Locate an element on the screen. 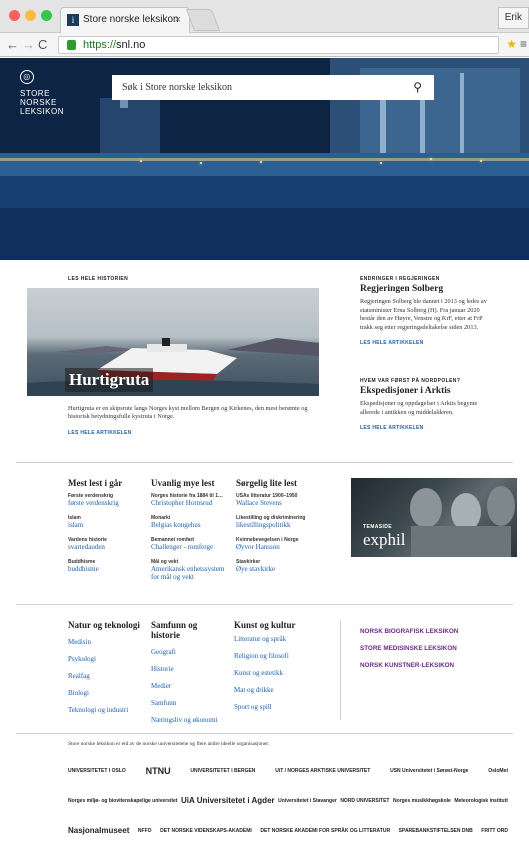  reload-icon: C is located at coordinates (42, 44).